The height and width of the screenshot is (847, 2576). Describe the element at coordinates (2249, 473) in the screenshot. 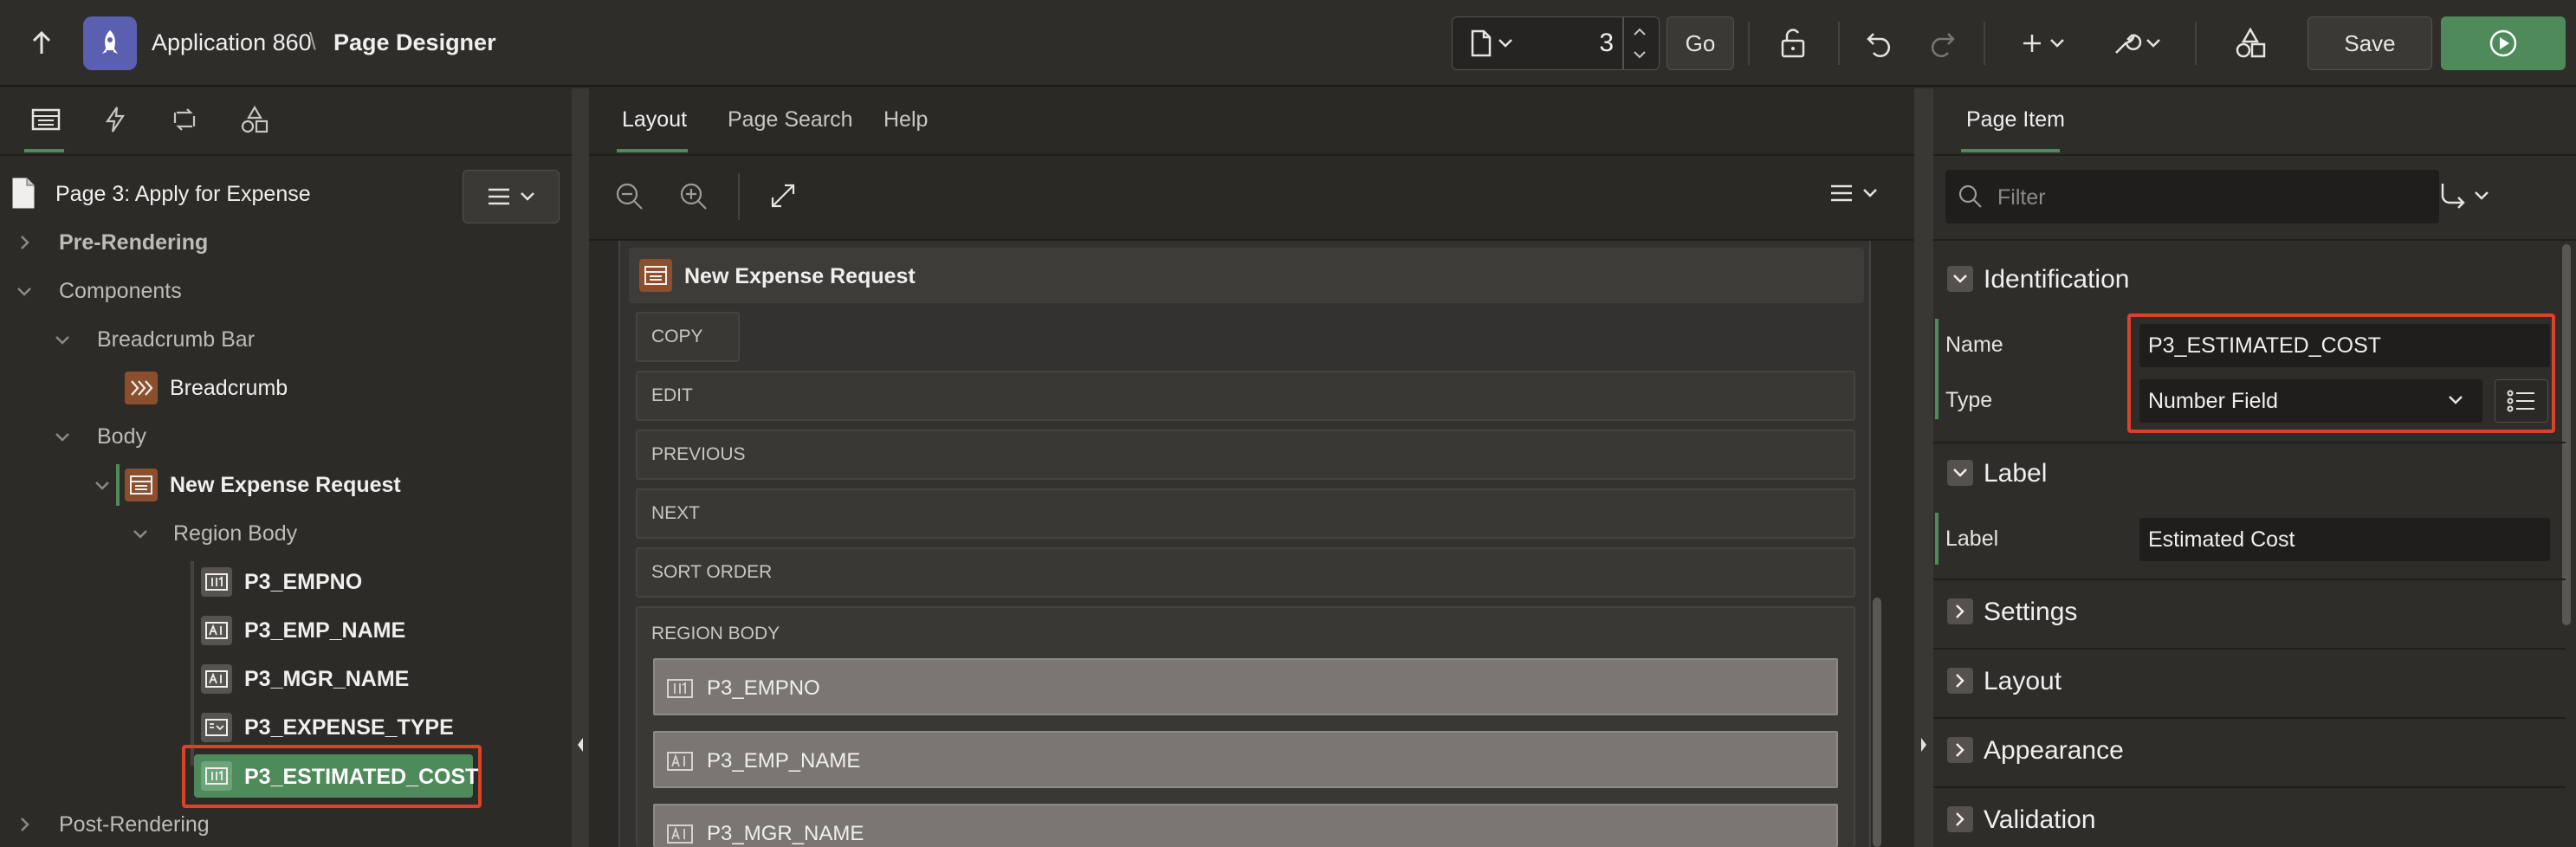

I see `section-label: Label` at that location.